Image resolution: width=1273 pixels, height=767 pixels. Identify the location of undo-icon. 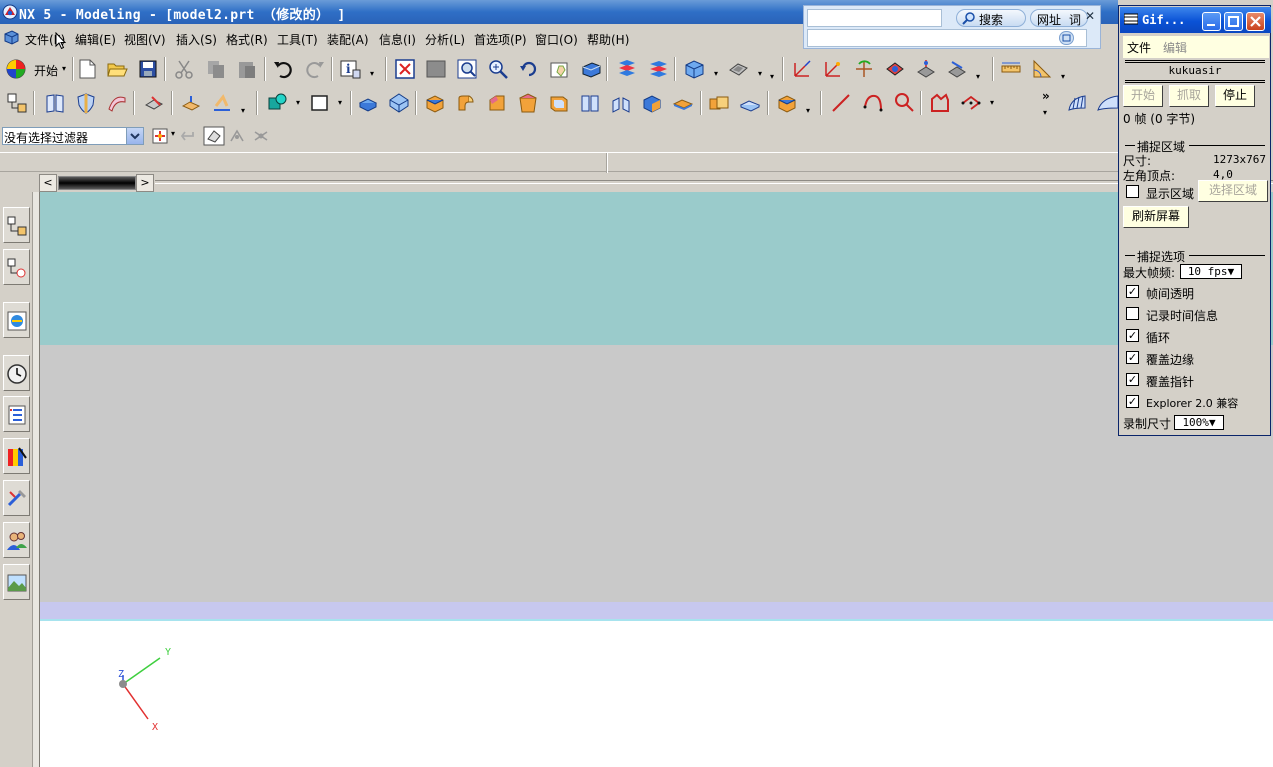
(283, 69).